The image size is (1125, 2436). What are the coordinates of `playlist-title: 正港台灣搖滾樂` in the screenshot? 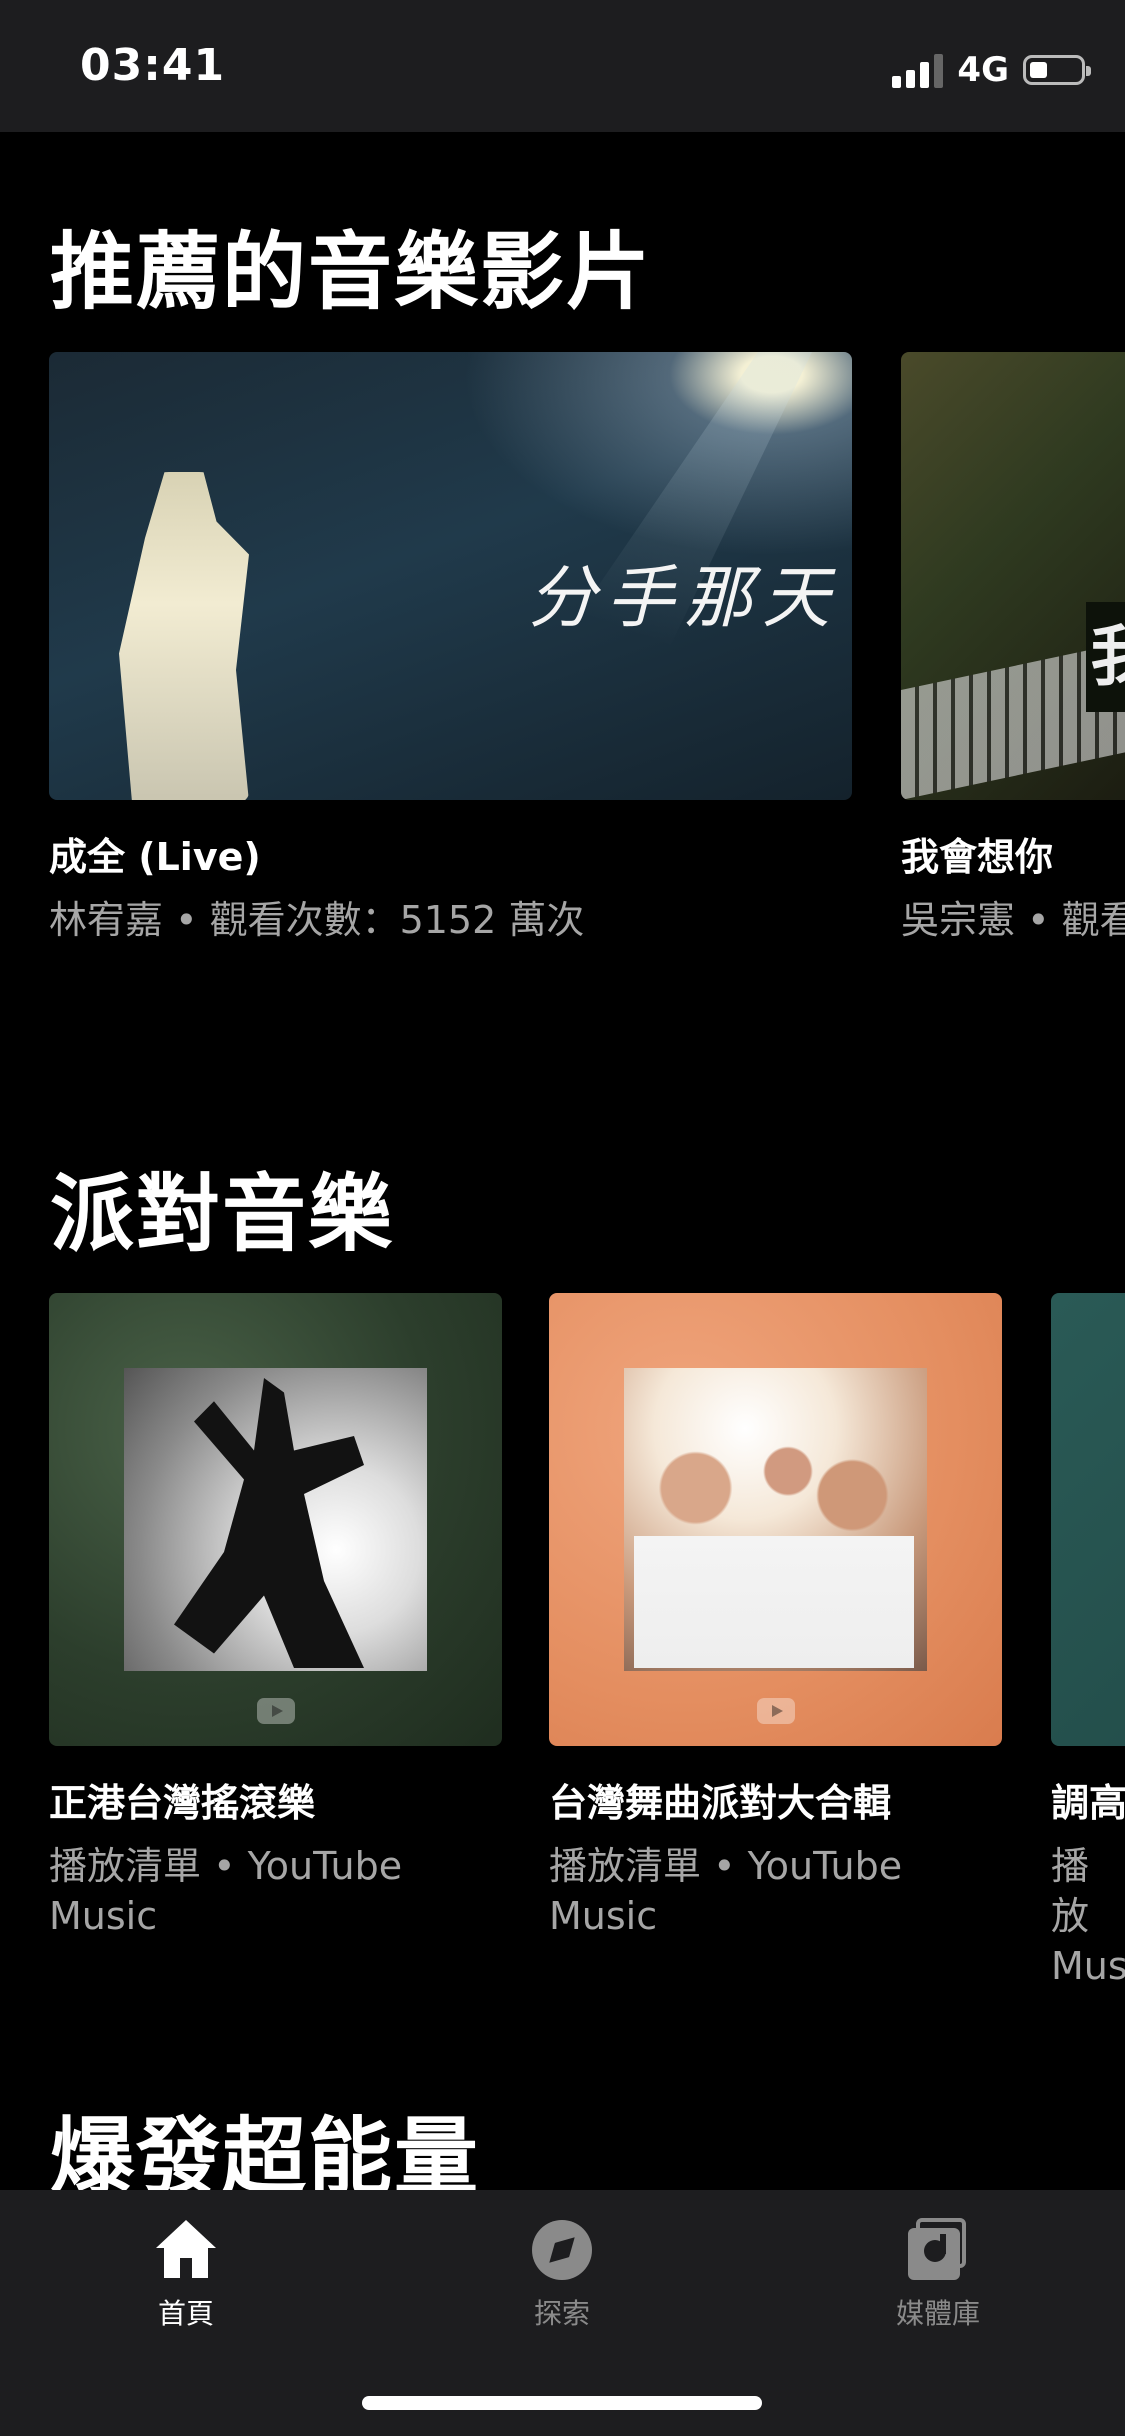 It's located at (182, 1803).